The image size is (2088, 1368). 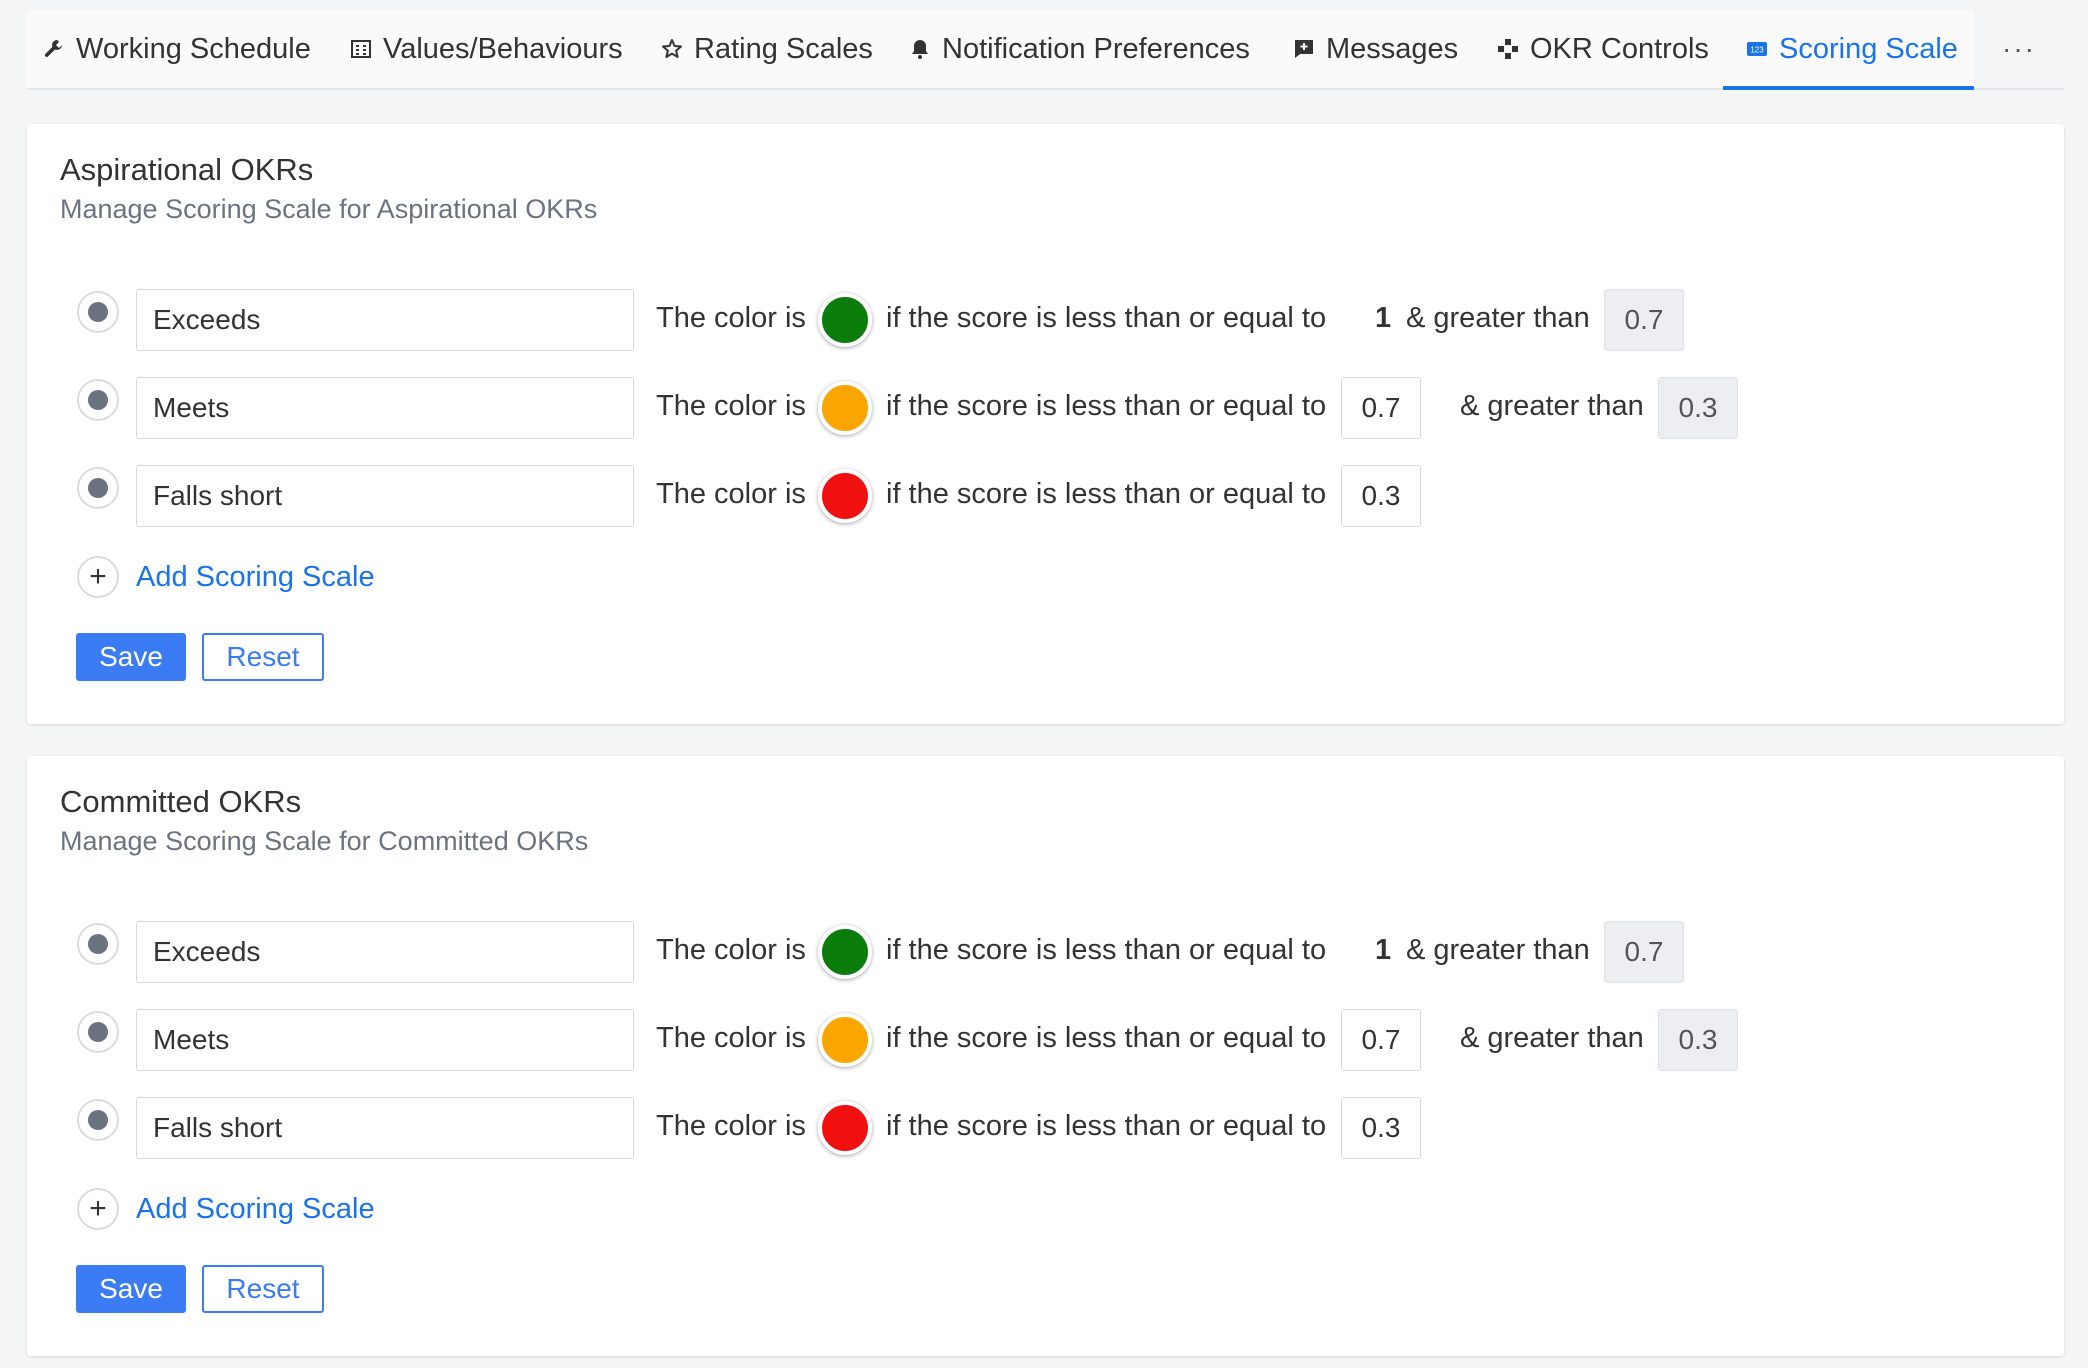 I want to click on tab-values-behaviours: Values/Behaviours, so click(x=486, y=49).